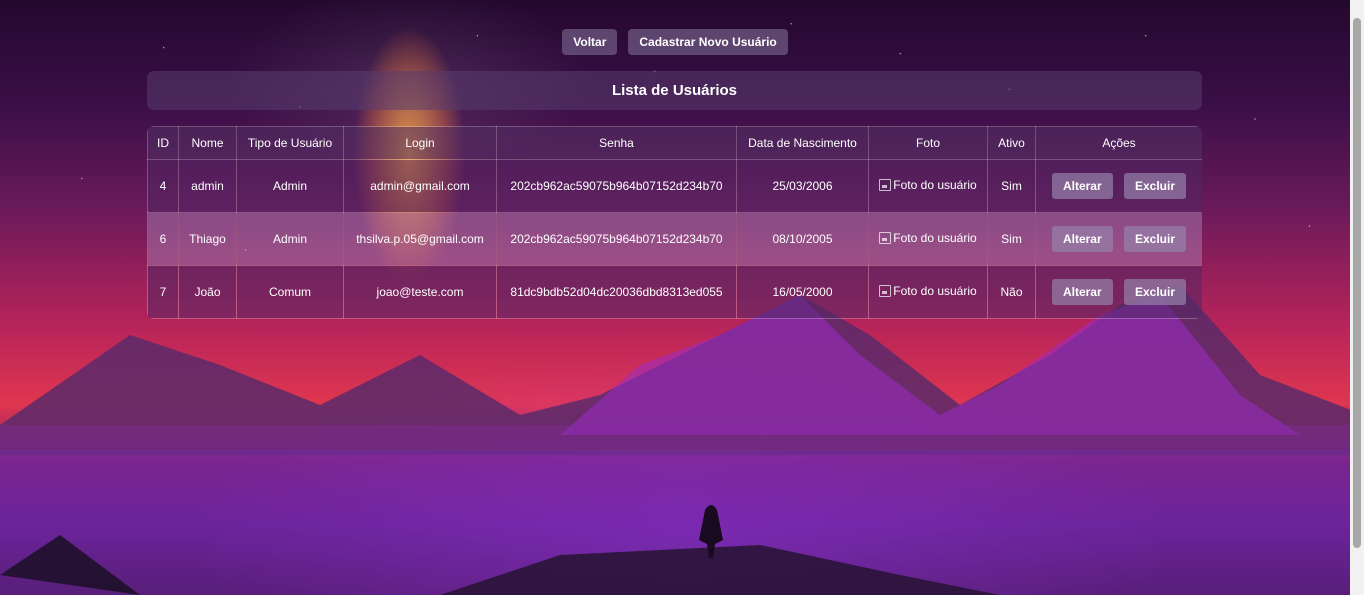 This screenshot has width=1364, height=595. What do you see at coordinates (420, 239) in the screenshot?
I see `cell-login: thsilva.p.05@gmail.com` at bounding box center [420, 239].